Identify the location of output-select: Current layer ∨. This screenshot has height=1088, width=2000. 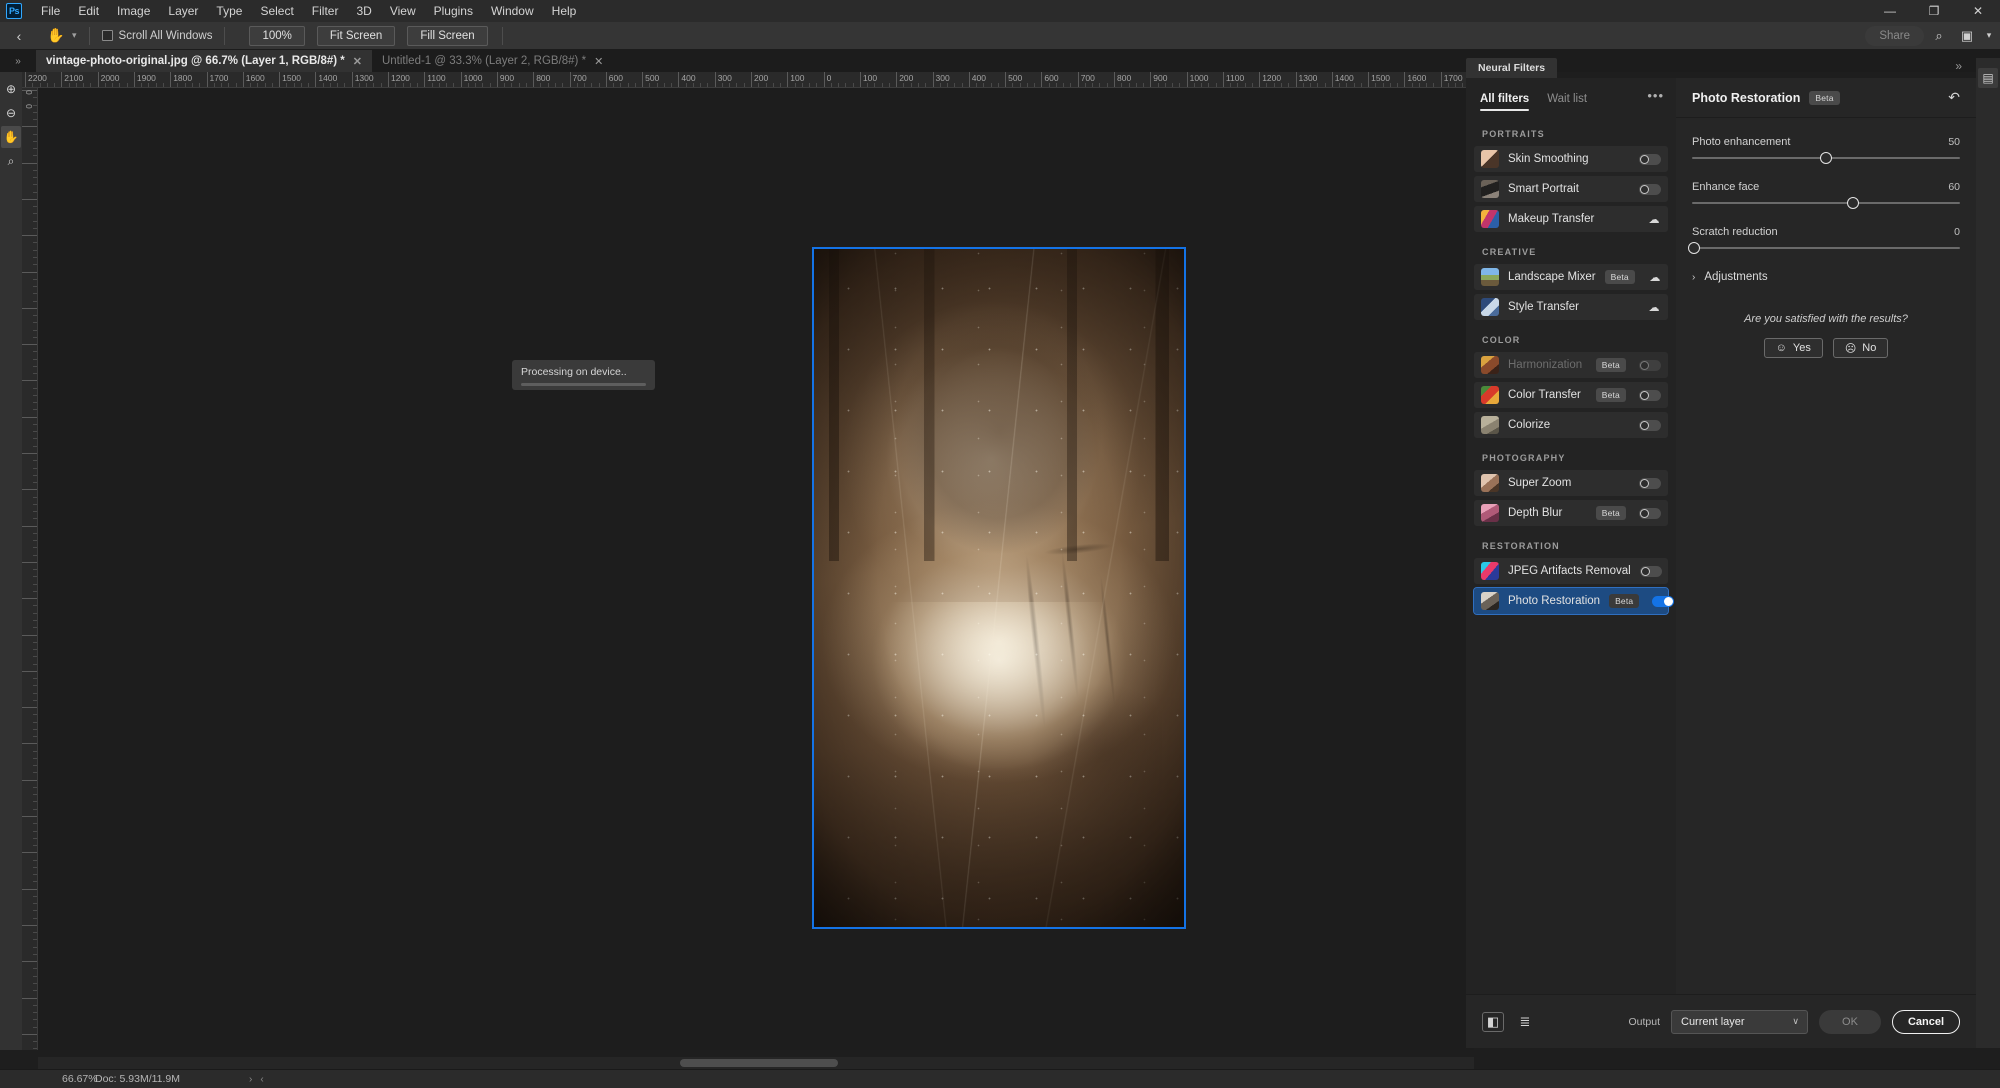
(1739, 1021).